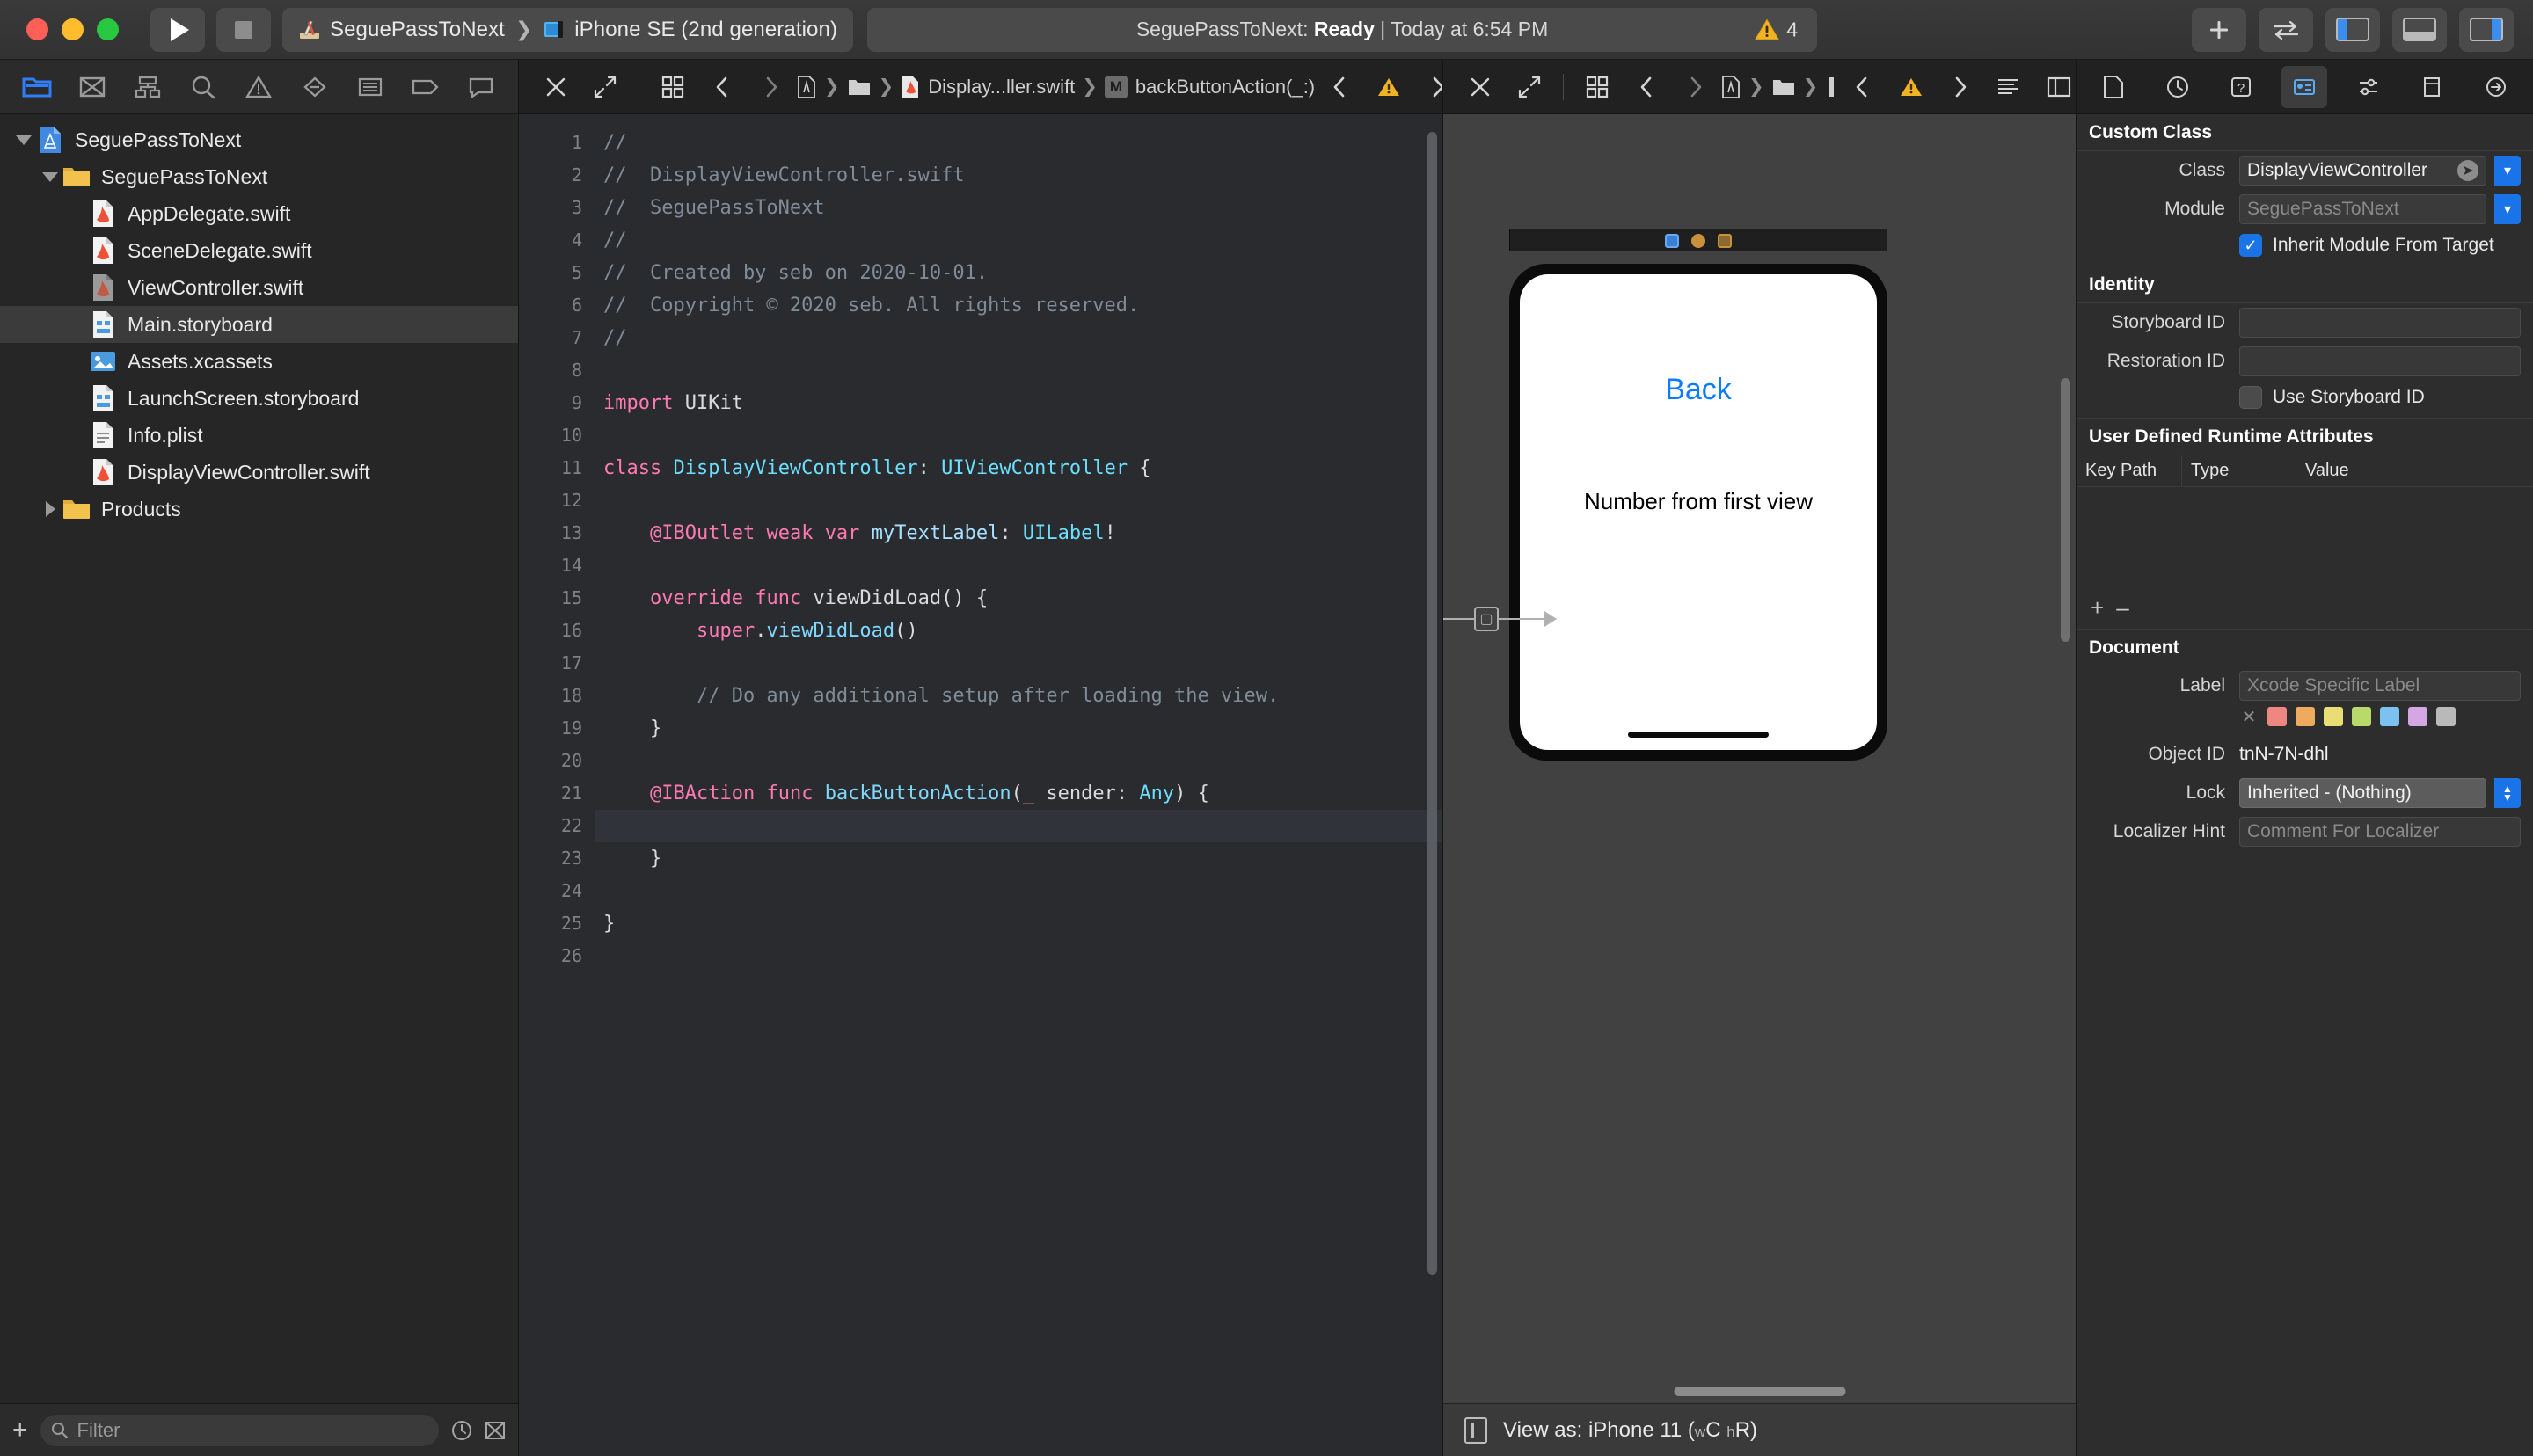  What do you see at coordinates (771, 86) in the screenshot?
I see `editor-forward-button` at bounding box center [771, 86].